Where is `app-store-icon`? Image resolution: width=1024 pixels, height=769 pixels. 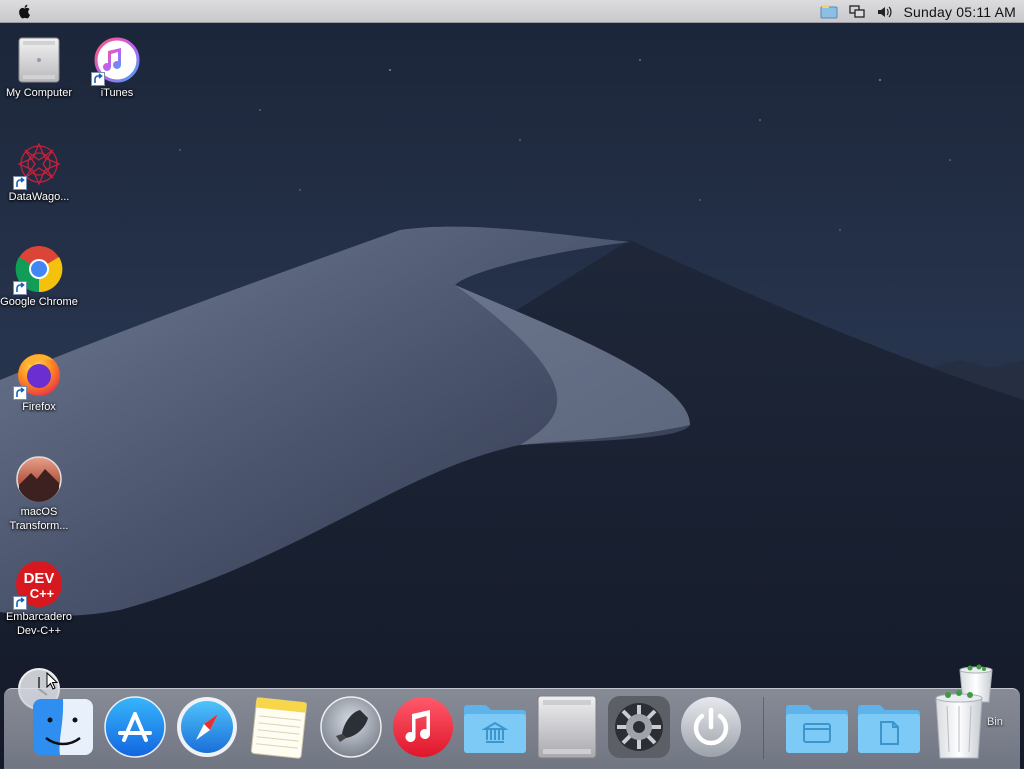 app-store-icon is located at coordinates (135, 727).